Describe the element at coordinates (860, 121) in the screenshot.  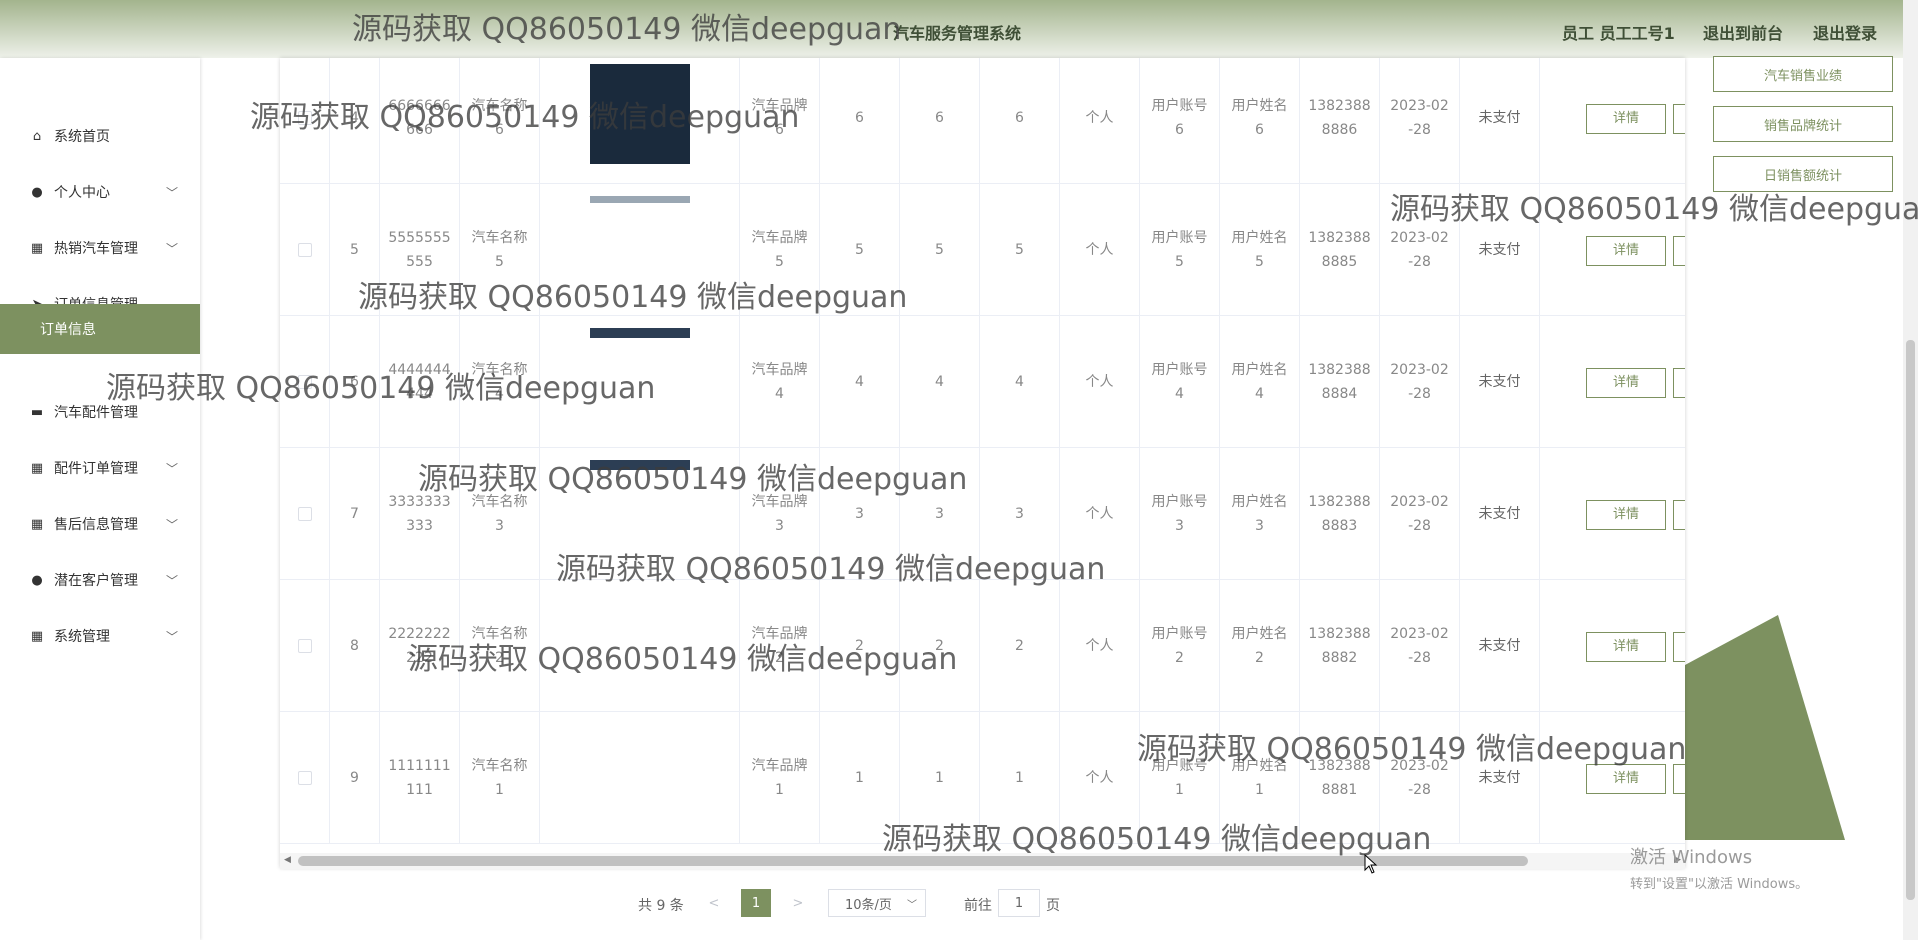
I see `table-cell-a: 6` at that location.